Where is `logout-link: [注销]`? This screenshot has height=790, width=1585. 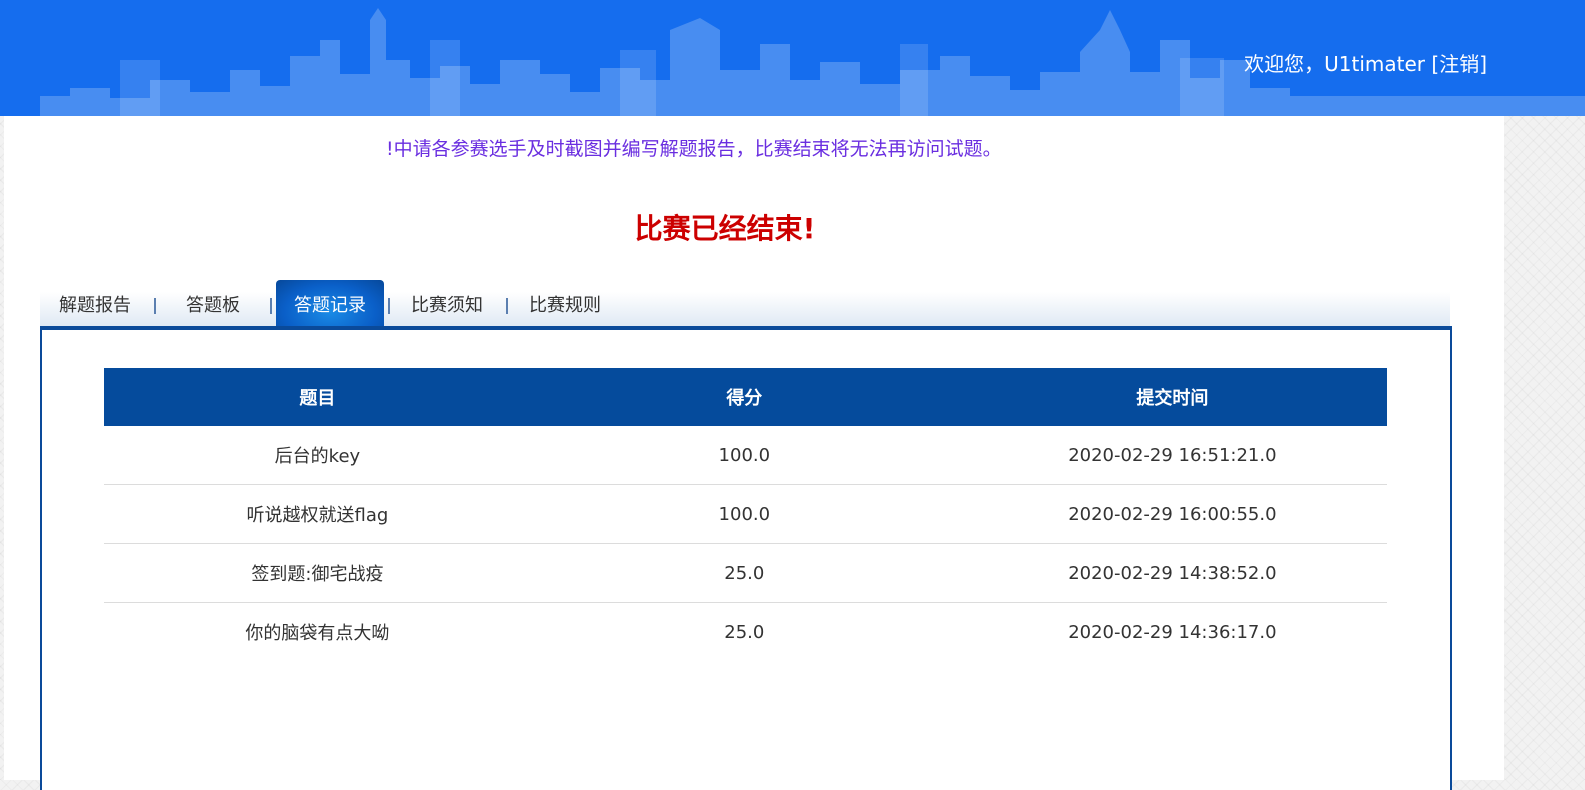 logout-link: [注销] is located at coordinates (1459, 64).